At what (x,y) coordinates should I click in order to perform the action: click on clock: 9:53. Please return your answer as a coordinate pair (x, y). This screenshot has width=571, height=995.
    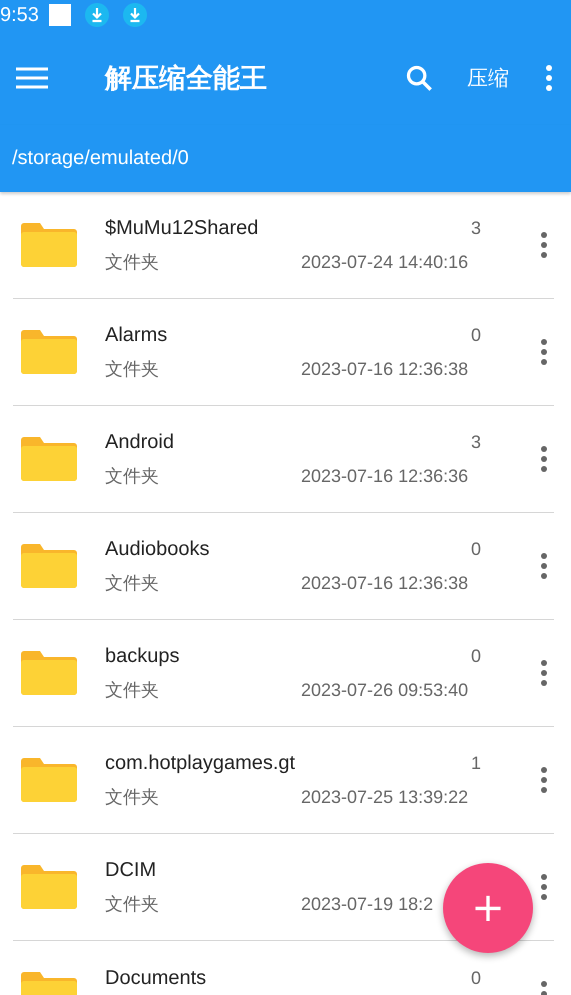
    Looking at the image, I should click on (19, 15).